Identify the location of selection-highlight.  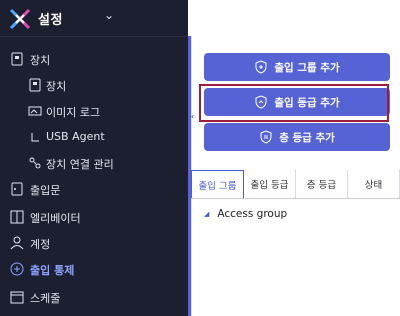
(294, 103).